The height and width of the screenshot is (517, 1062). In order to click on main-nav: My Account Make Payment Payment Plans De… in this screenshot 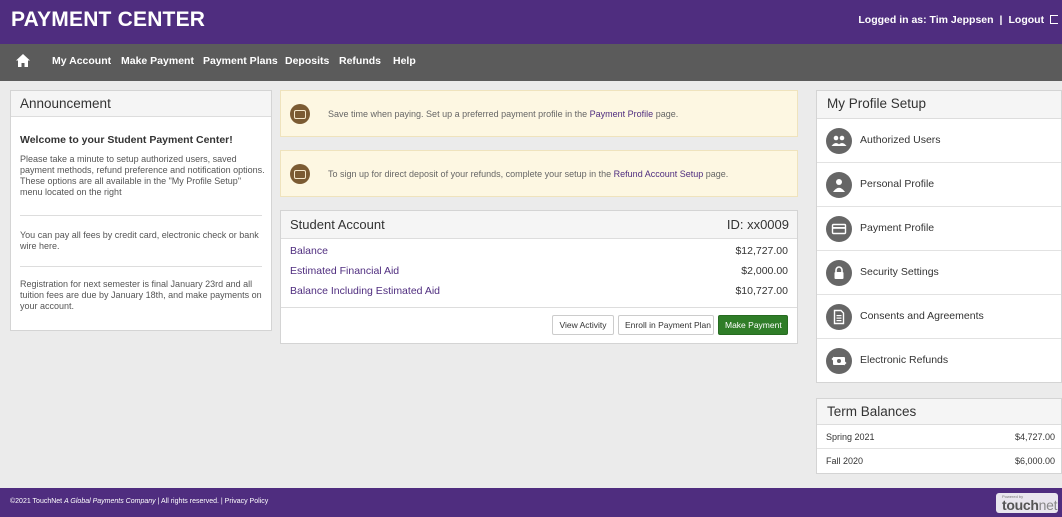, I will do `click(531, 62)`.